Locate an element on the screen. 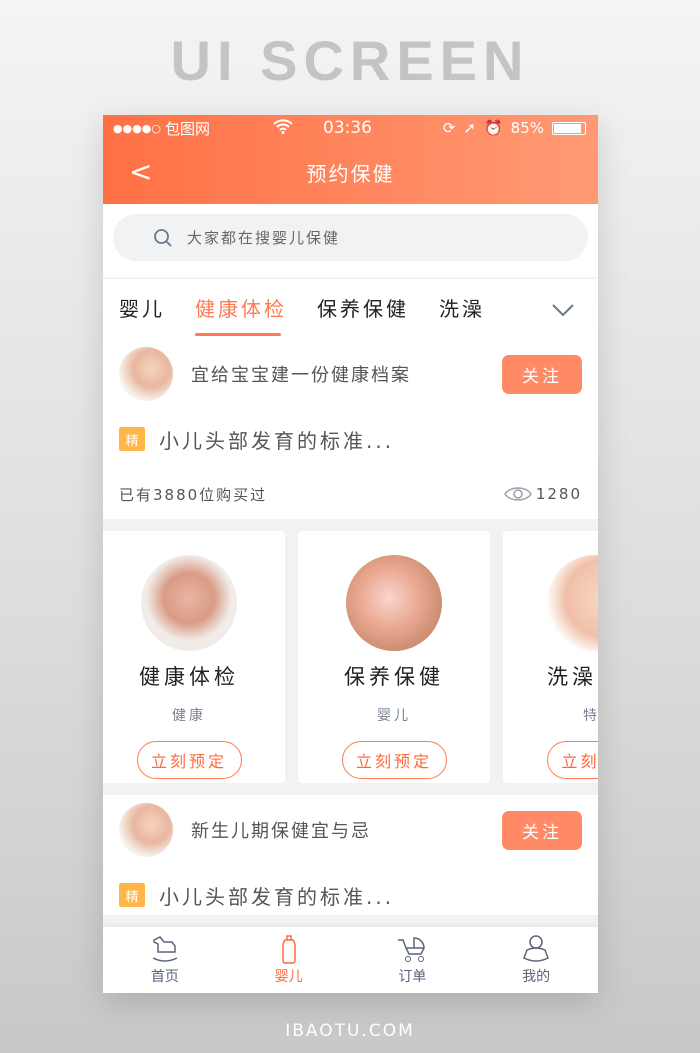 Image resolution: width=700 pixels, height=1053 pixels. status-bar: ●●●●○ 包图网 03:36 ⟳ ➚ ⏰ 85% is located at coordinates (350, 128).